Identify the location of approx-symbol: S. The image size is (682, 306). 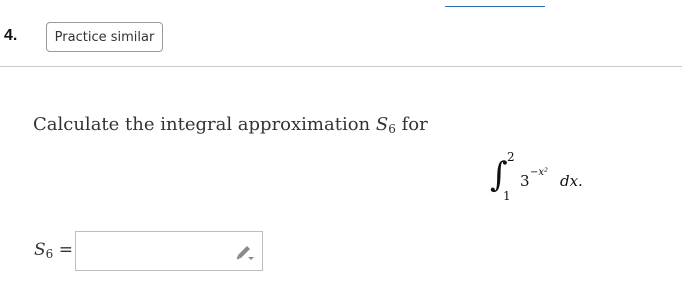
(382, 124).